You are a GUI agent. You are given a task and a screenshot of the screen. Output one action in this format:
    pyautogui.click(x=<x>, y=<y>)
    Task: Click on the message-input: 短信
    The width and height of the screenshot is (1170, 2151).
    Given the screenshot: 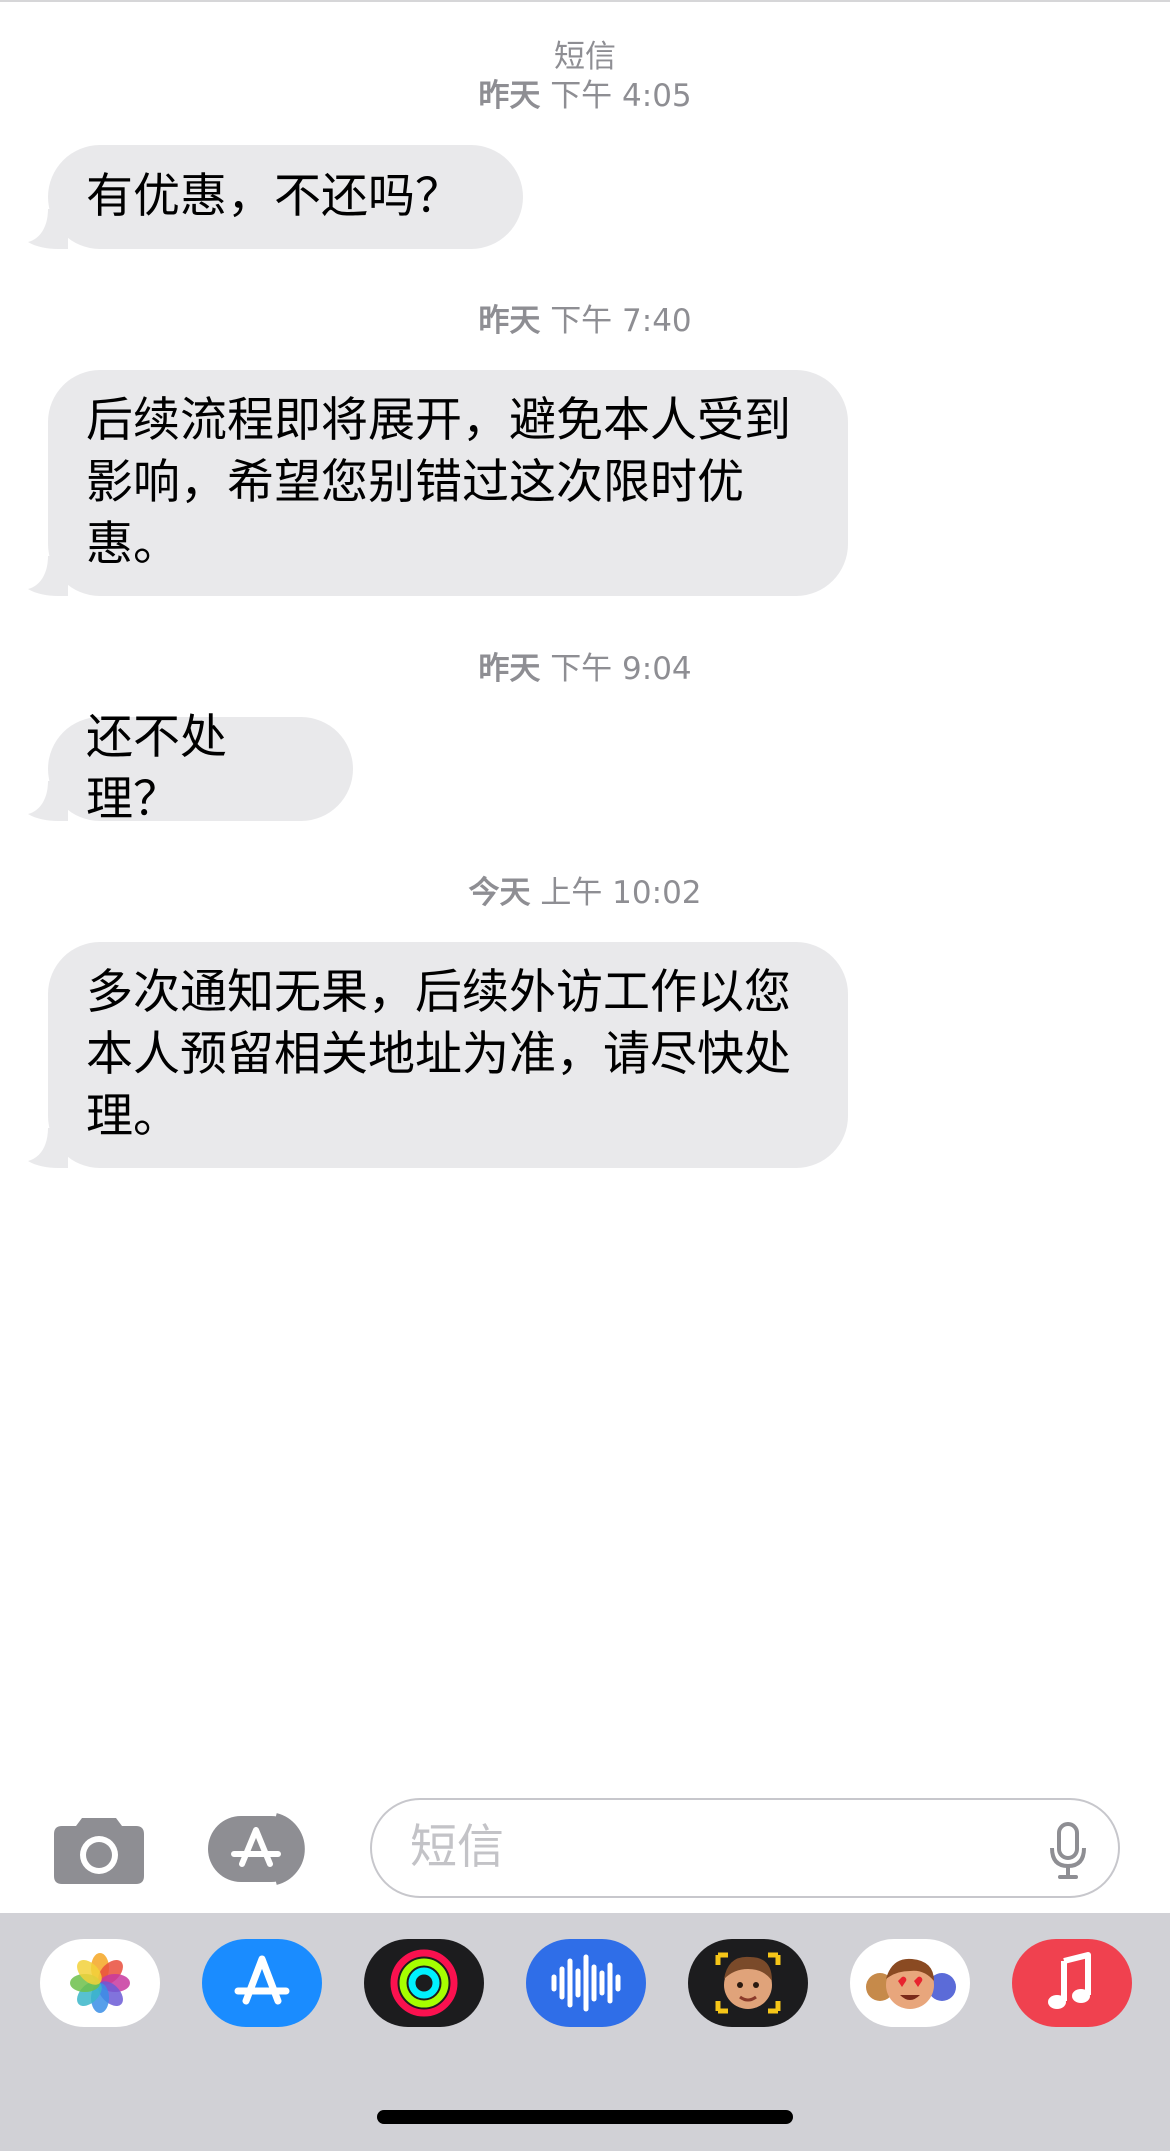 What is the action you would take?
    pyautogui.click(x=745, y=1848)
    